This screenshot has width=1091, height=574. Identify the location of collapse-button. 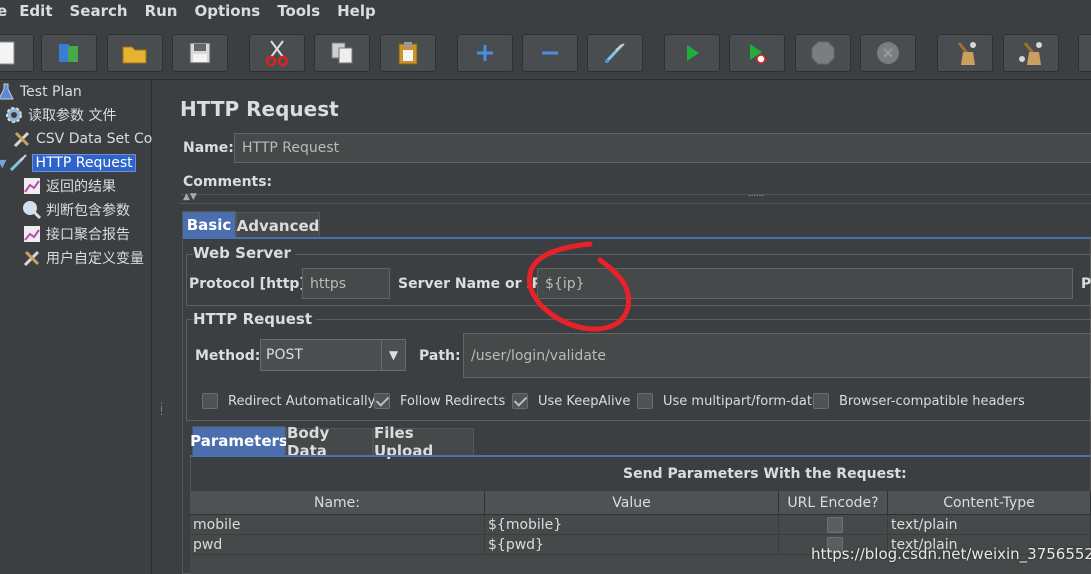
(550, 53).